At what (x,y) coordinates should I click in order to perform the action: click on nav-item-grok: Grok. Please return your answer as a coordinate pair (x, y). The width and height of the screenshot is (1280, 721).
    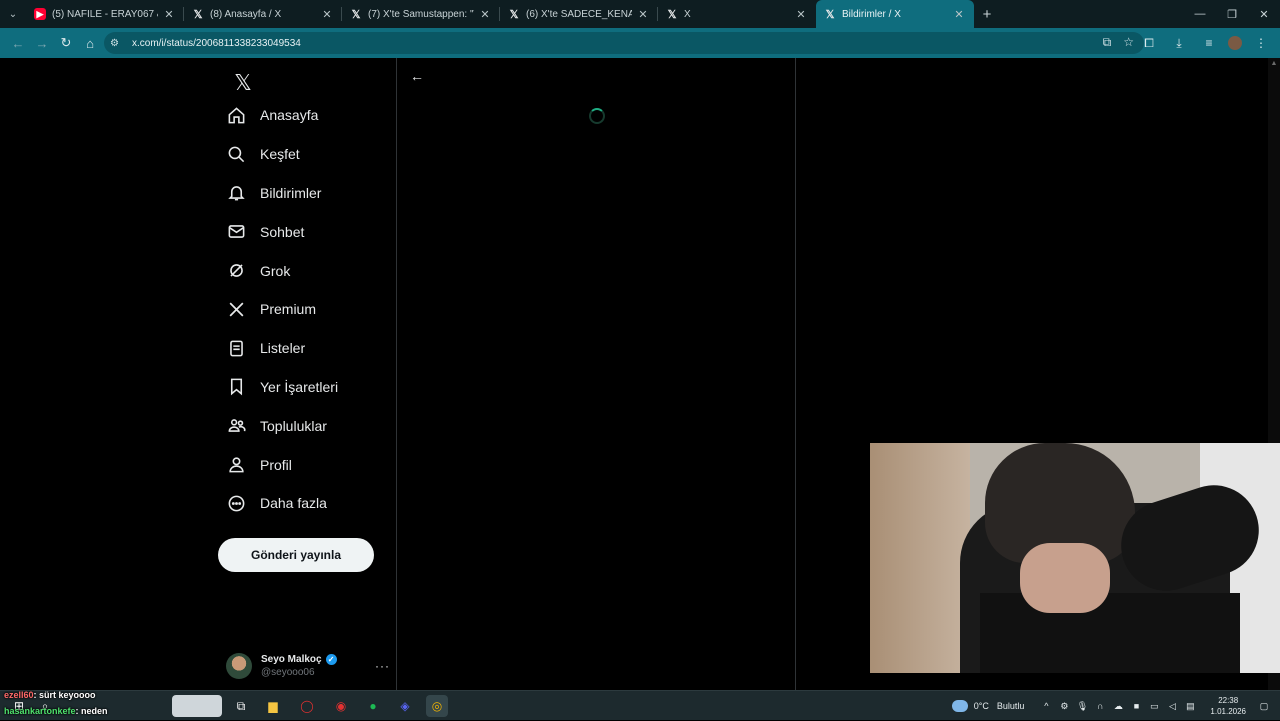
    Looking at the image, I should click on (307, 270).